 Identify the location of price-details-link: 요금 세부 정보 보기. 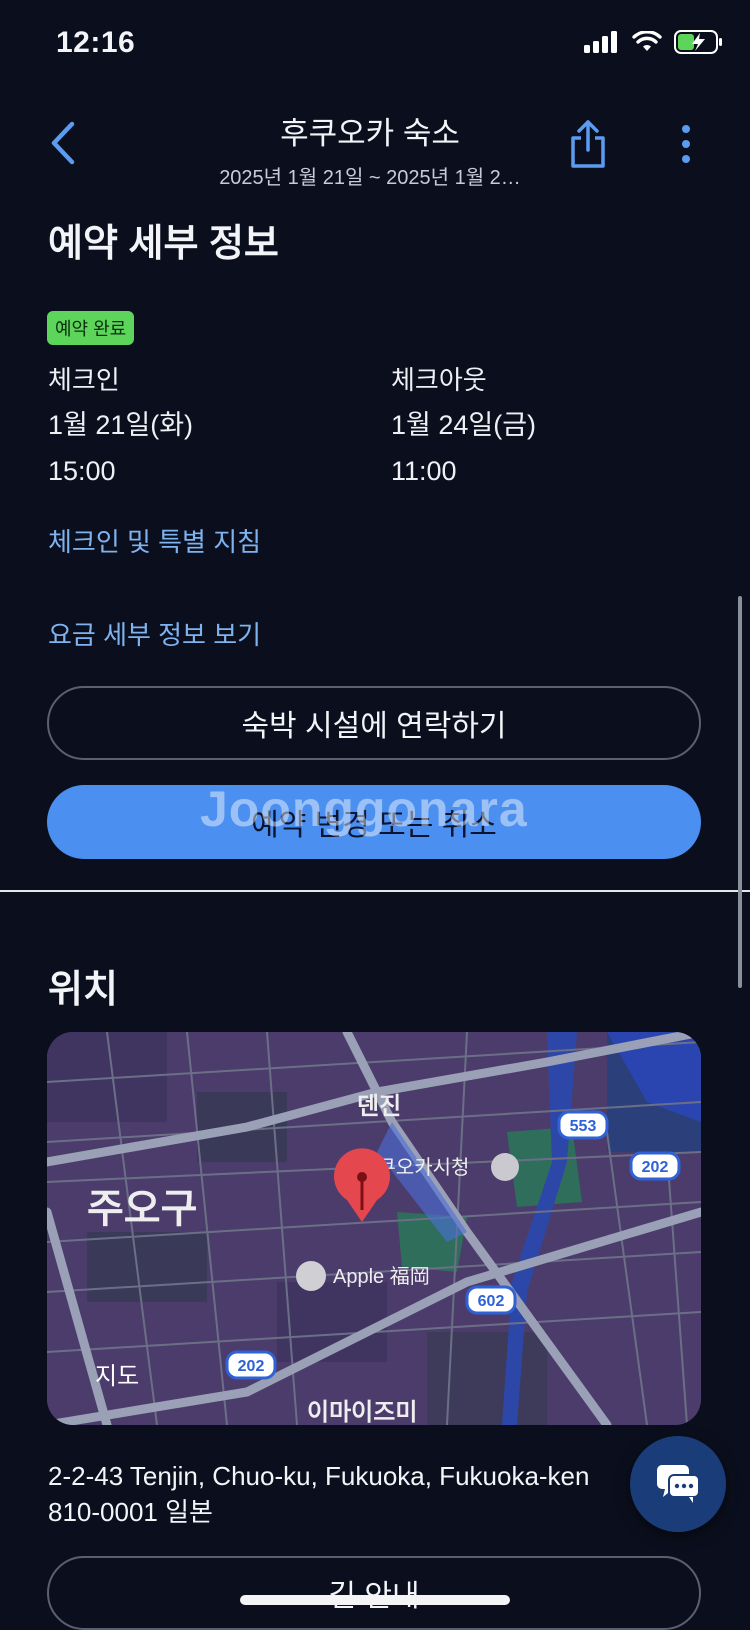
(154, 633).